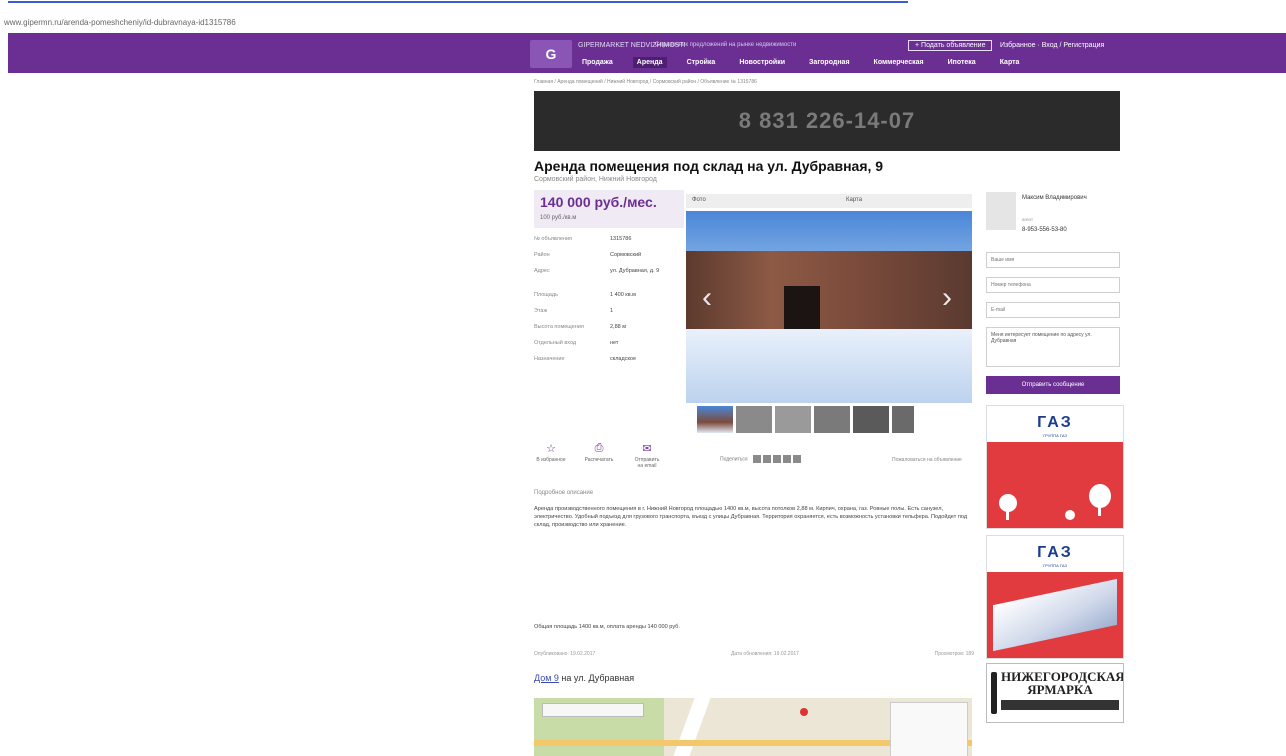  I want to click on spec-row: Адрес ул. Дубравная, д. 9, so click(609, 279).